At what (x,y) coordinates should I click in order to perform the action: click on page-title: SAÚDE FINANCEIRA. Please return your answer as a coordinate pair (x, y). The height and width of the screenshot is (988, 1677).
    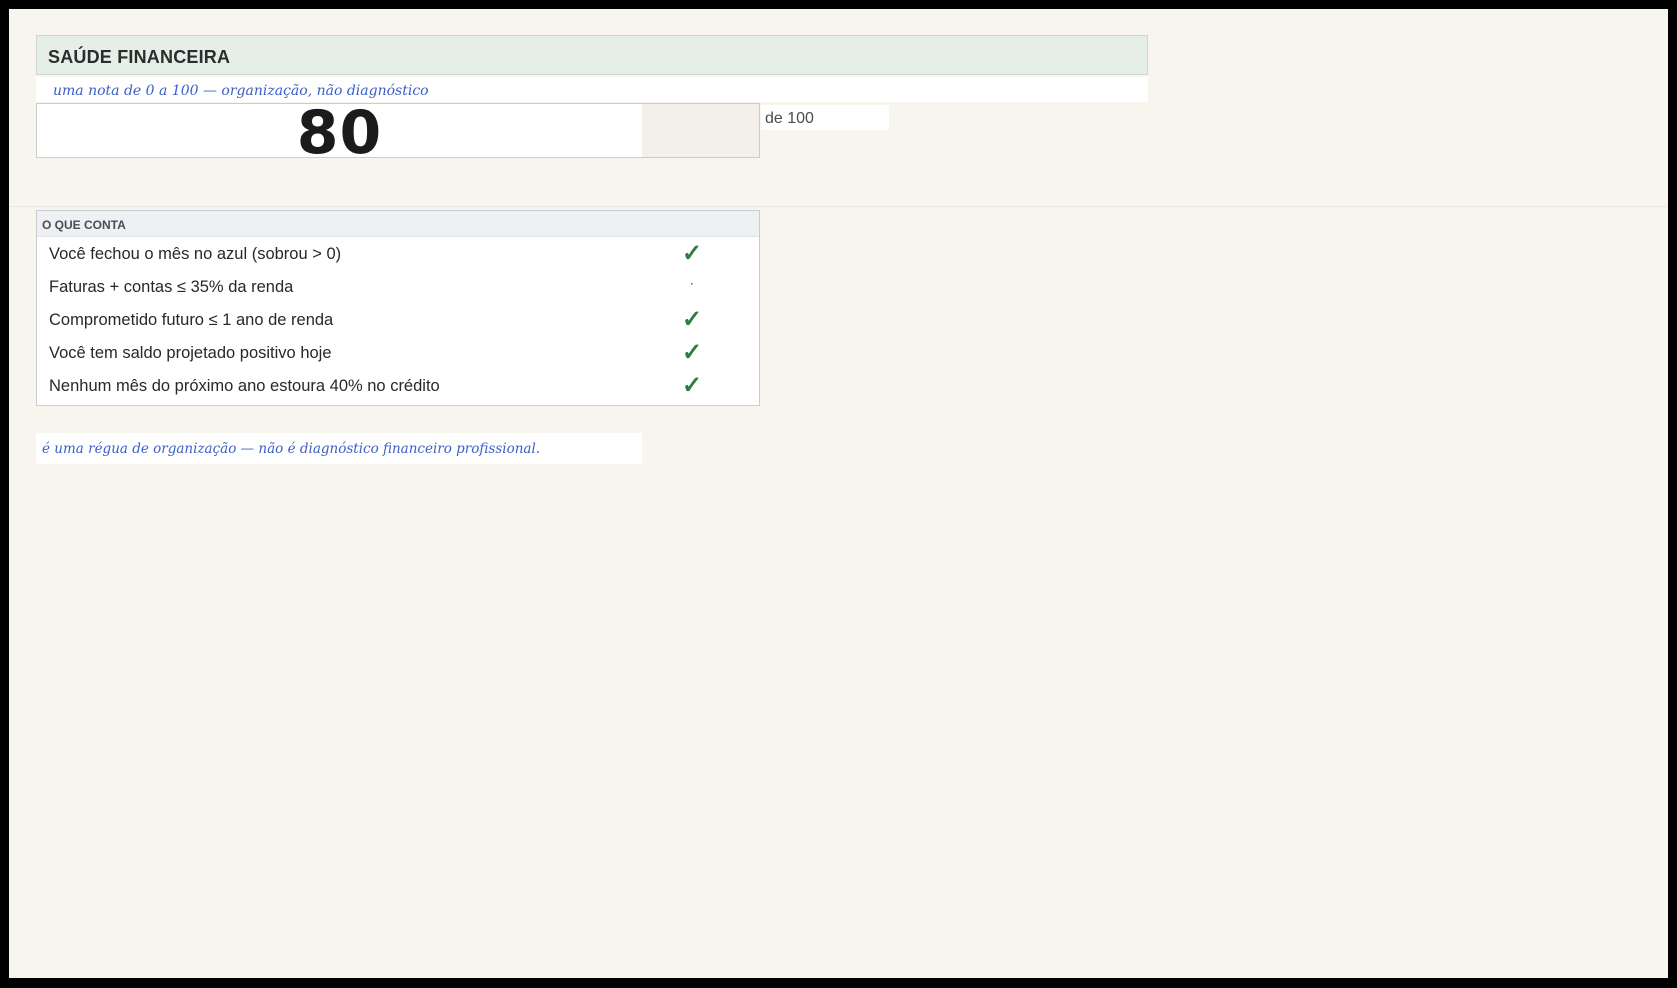
    Looking at the image, I should click on (139, 57).